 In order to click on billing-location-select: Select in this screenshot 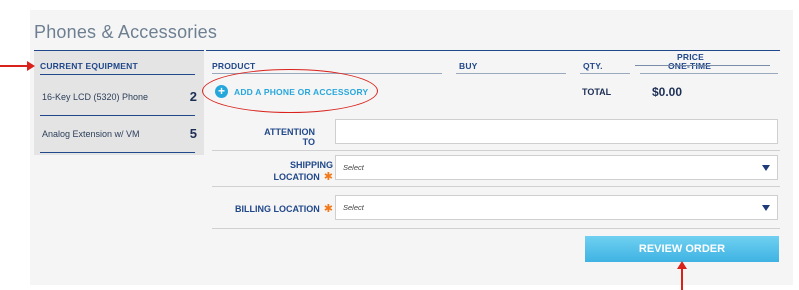, I will do `click(556, 207)`.